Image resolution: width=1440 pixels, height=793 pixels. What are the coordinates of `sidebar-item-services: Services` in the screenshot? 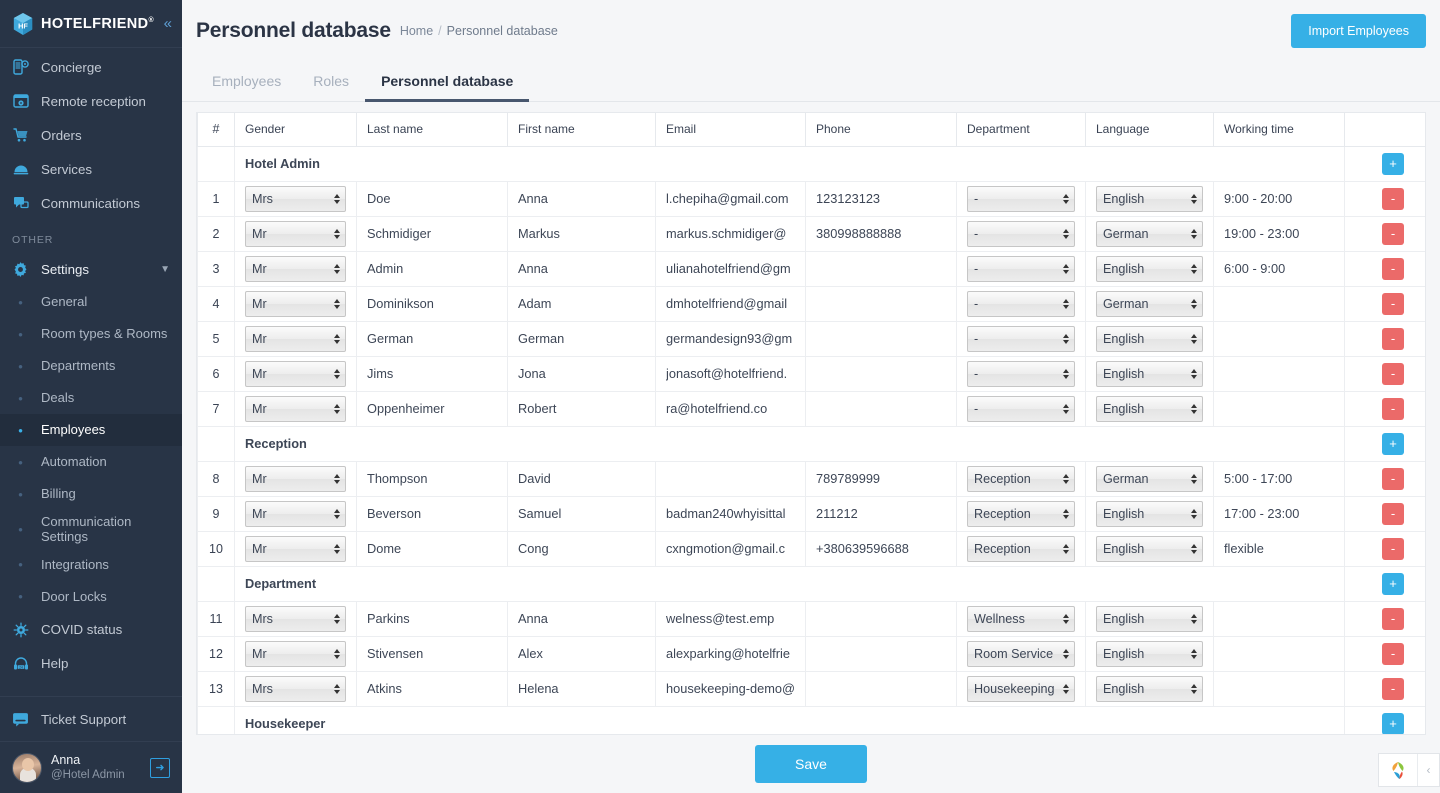 It's located at (91, 169).